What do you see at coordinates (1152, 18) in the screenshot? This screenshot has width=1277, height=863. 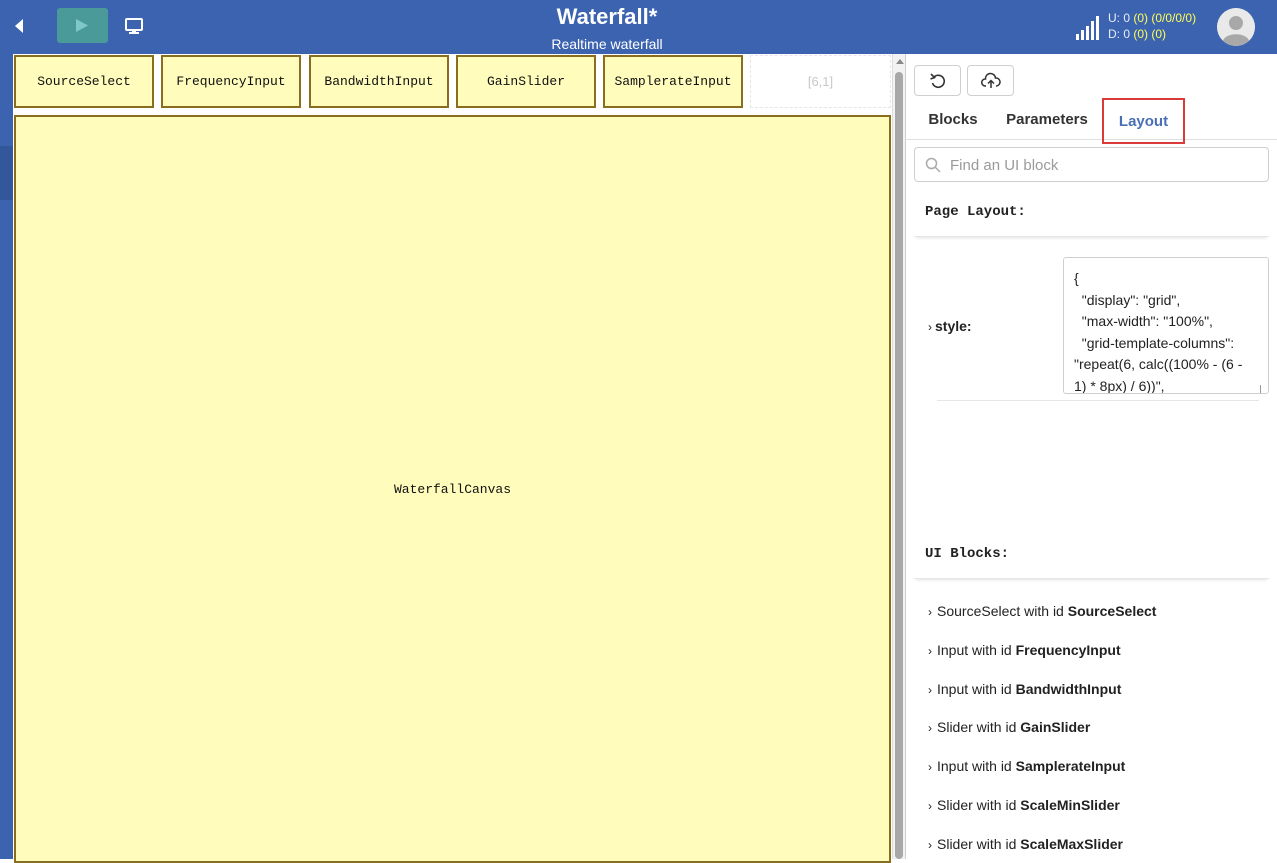 I see `upload-stats: U: 0 (0) (0/0/0/0)` at bounding box center [1152, 18].